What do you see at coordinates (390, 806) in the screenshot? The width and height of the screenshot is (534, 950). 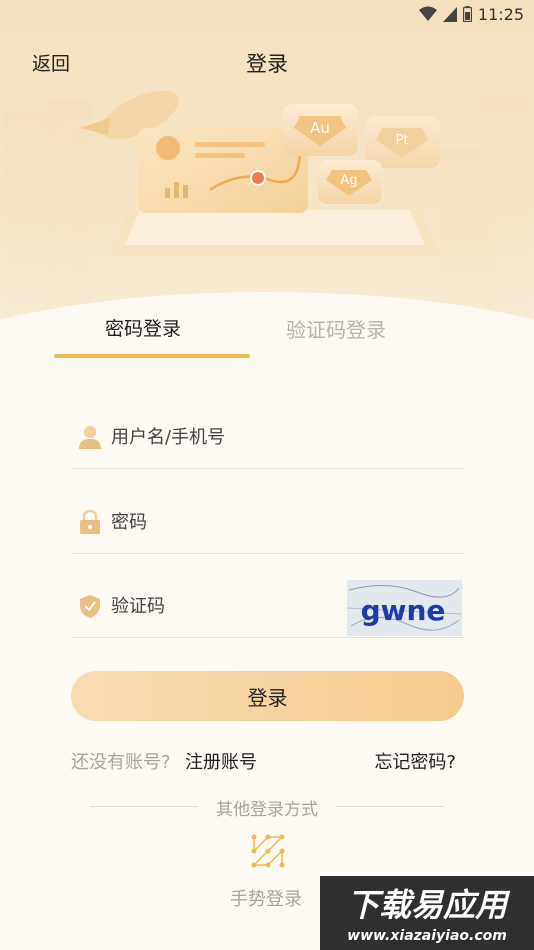 I see `divider-right` at bounding box center [390, 806].